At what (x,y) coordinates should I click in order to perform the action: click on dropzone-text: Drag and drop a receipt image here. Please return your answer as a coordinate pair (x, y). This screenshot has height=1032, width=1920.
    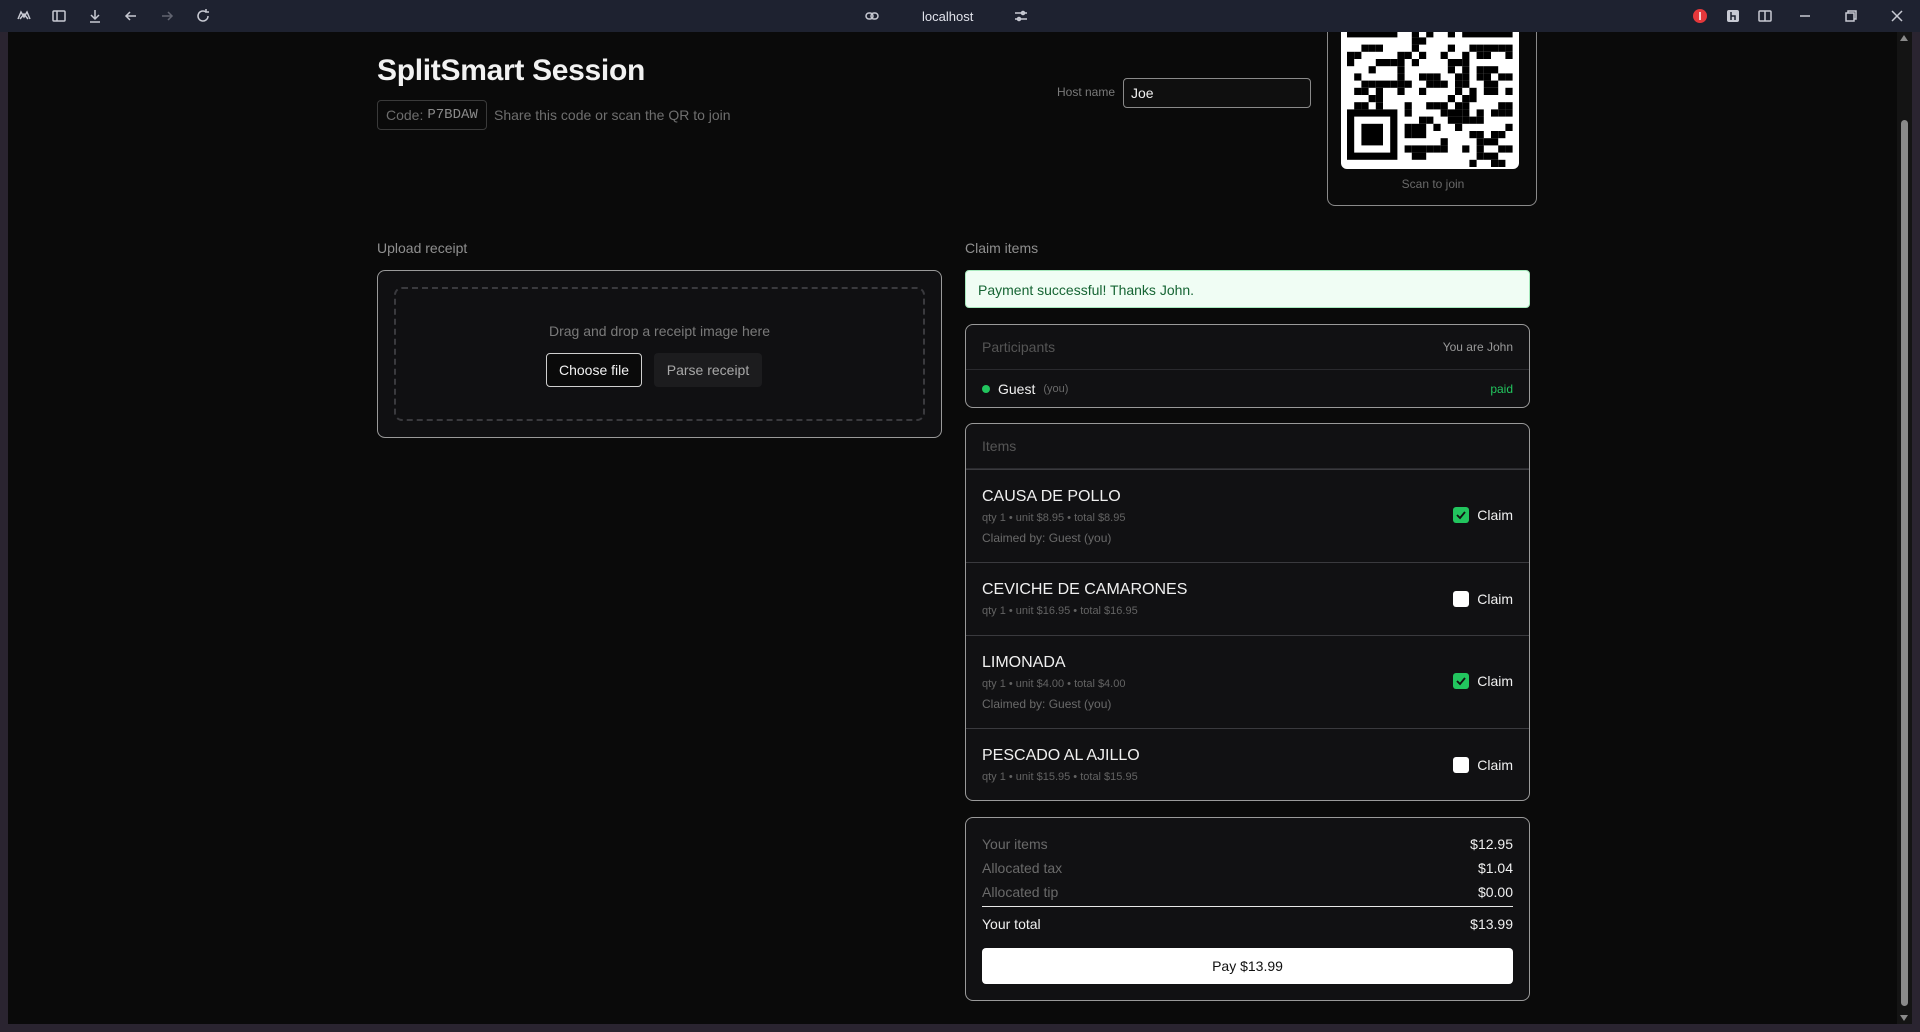
    Looking at the image, I should click on (659, 331).